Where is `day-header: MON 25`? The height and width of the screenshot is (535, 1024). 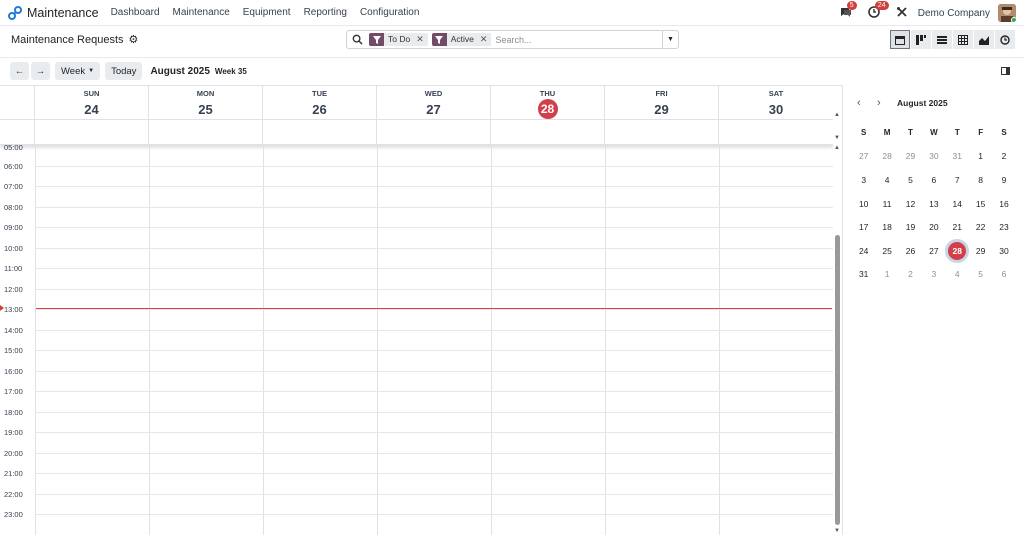 day-header: MON 25 is located at coordinates (206, 102).